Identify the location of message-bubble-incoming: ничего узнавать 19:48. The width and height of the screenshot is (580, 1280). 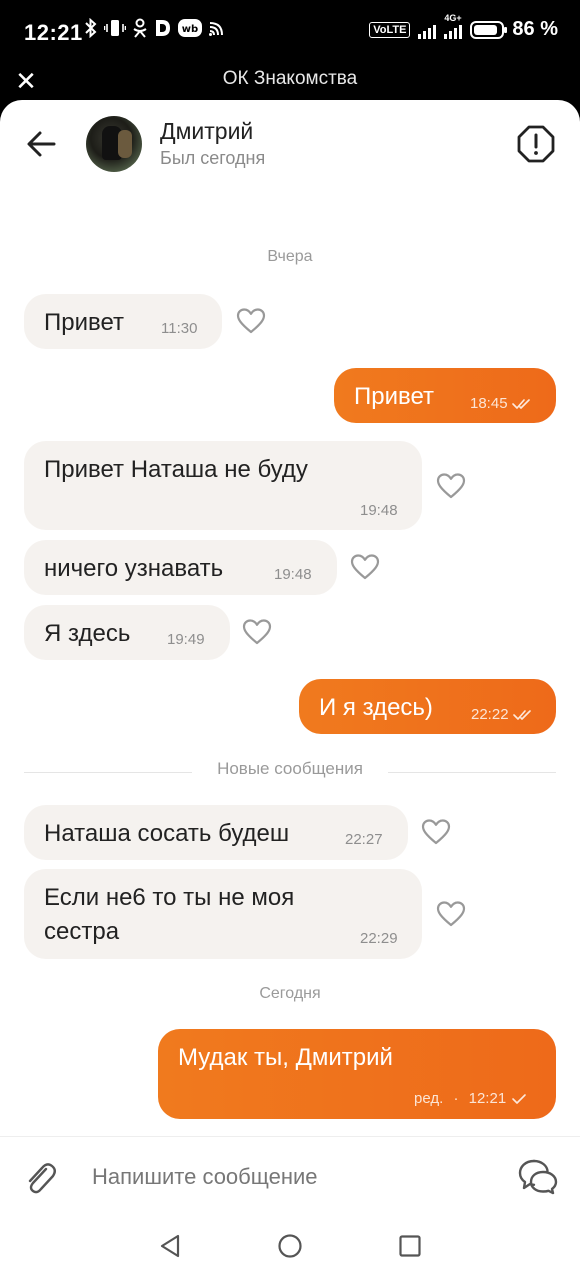
(180, 567).